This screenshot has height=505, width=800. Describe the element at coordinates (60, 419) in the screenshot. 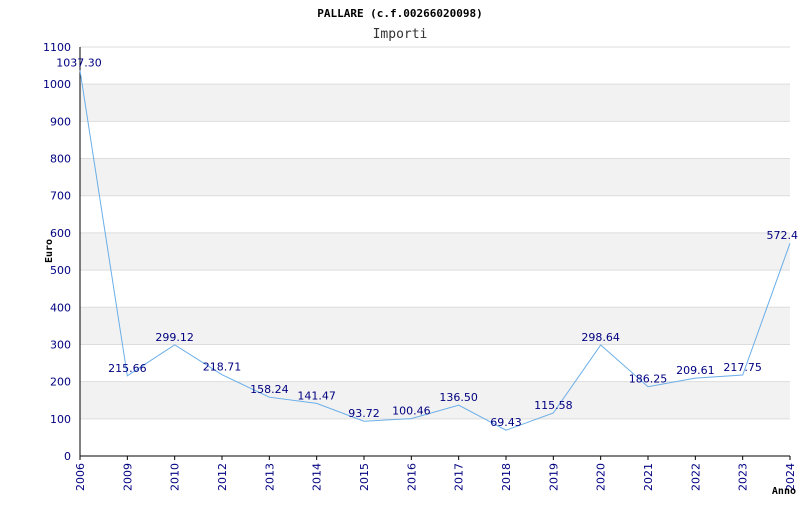

I see `y-tick-label: 100` at that location.